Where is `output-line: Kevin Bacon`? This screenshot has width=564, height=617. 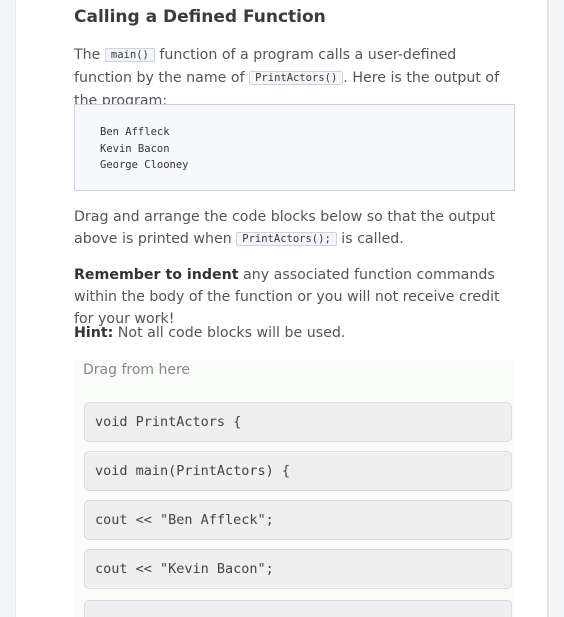
output-line: Kevin Bacon is located at coordinates (135, 148).